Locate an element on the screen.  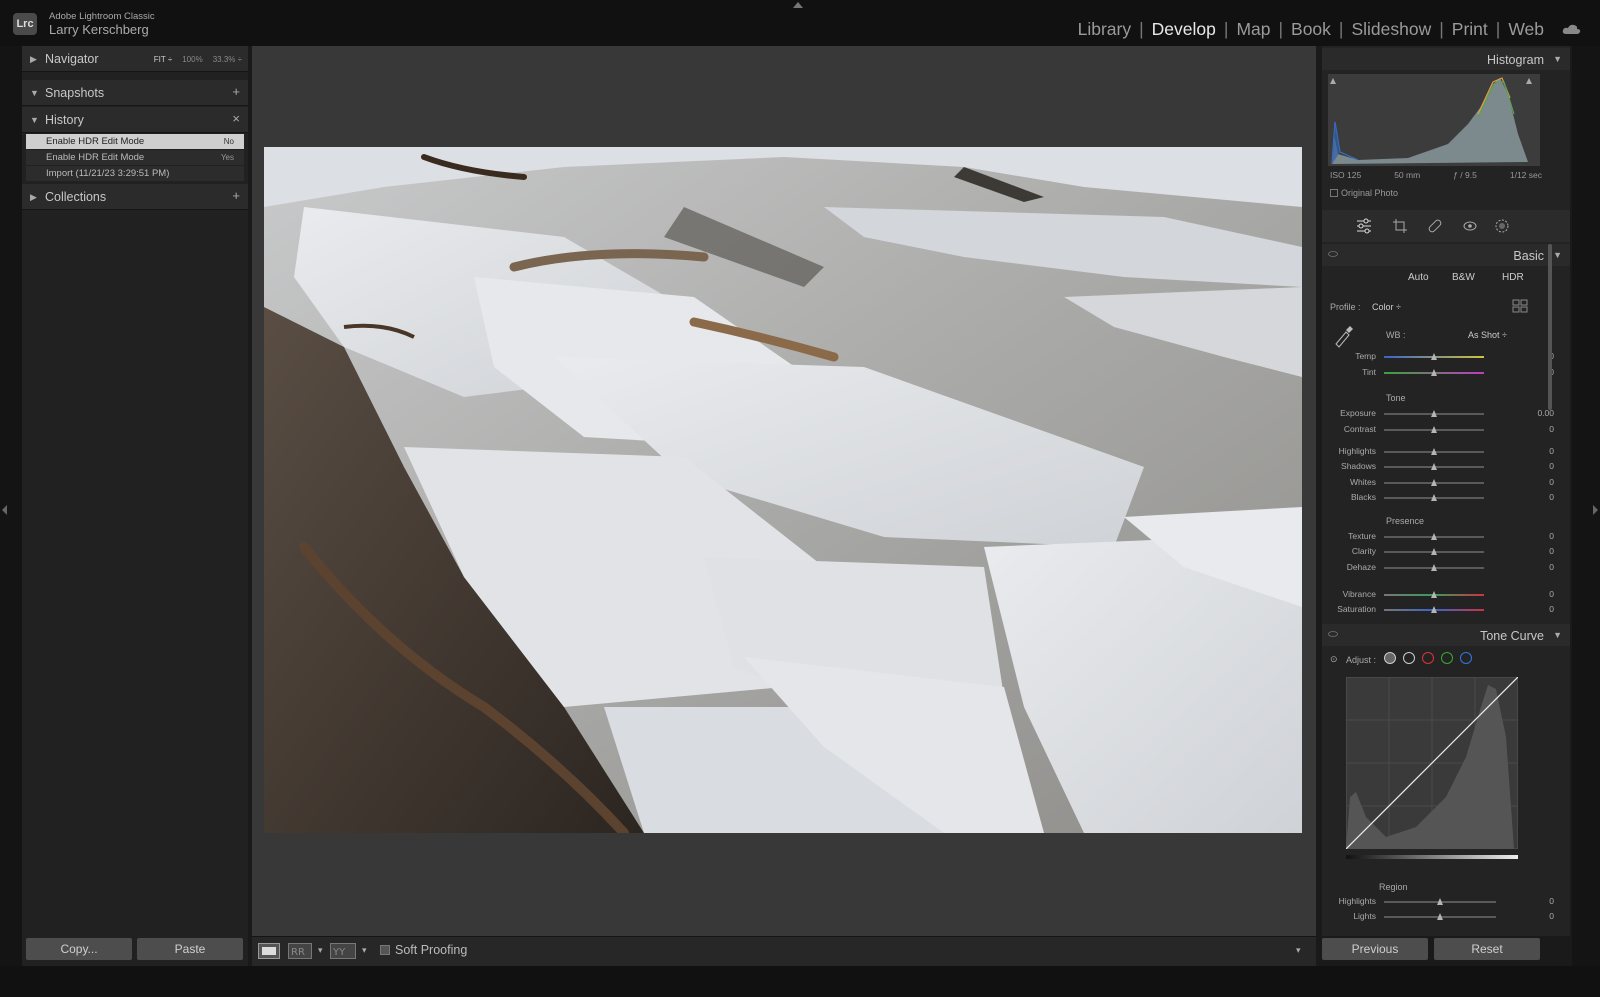
clear-history-icon: × is located at coordinates (236, 118).